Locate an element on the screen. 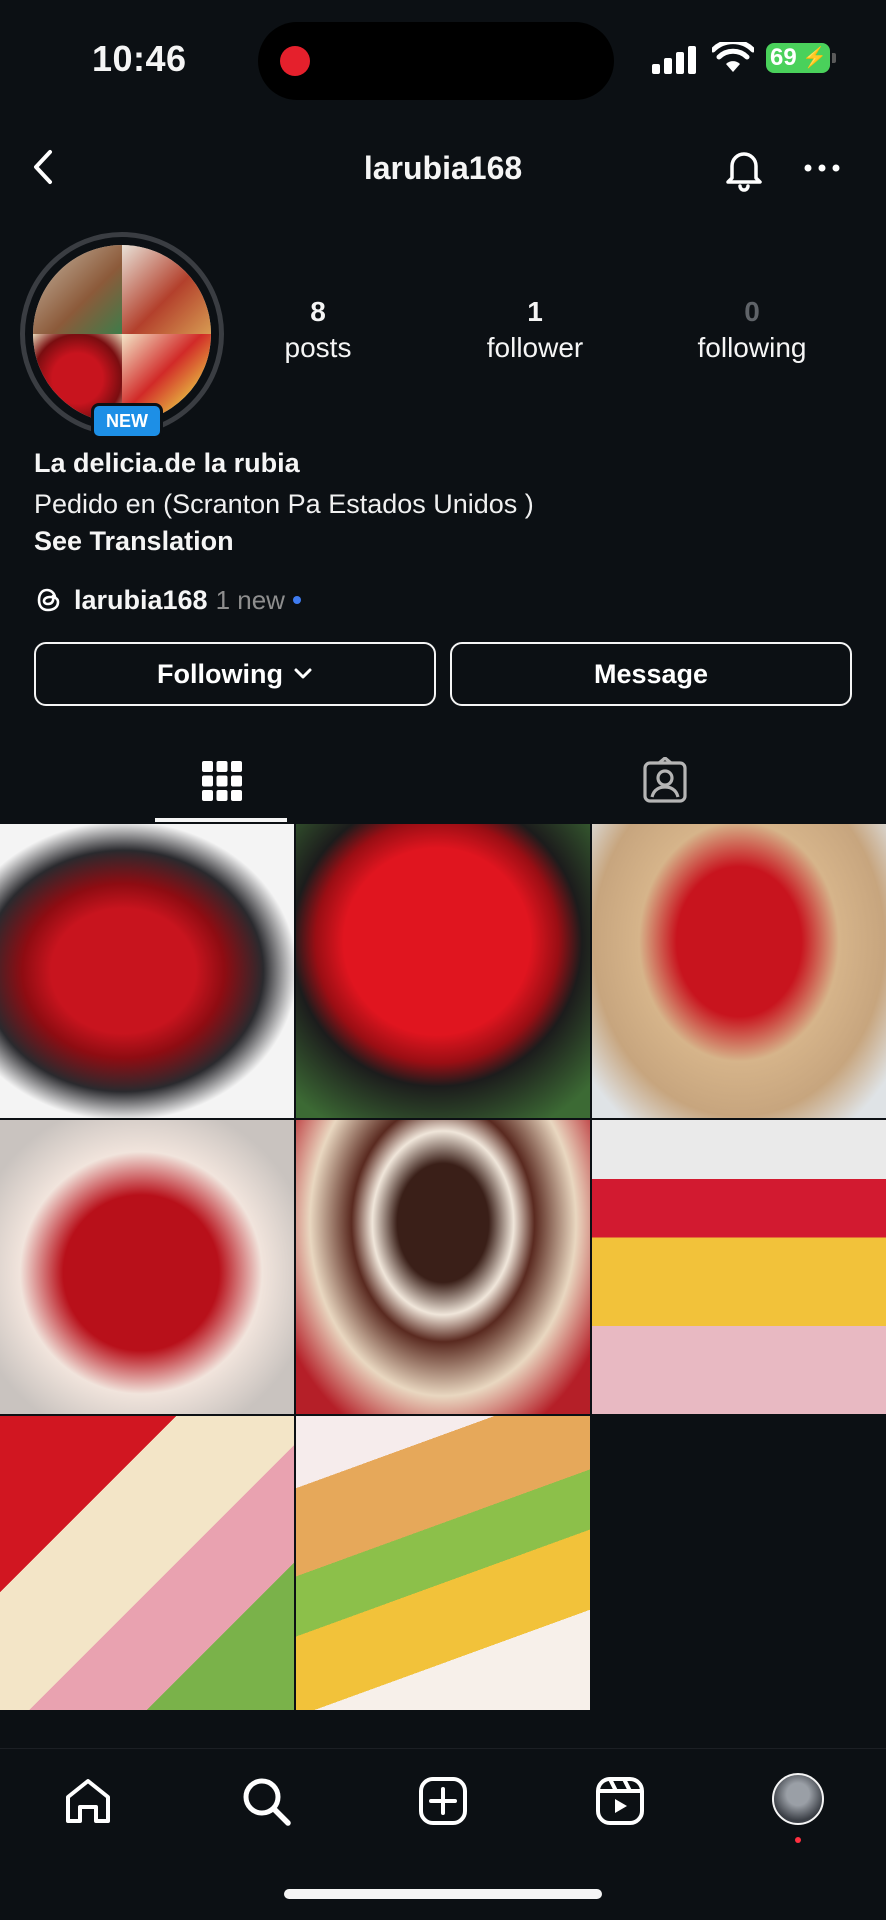 This screenshot has width=886, height=1920. status-time: 10:46 is located at coordinates (139, 58).